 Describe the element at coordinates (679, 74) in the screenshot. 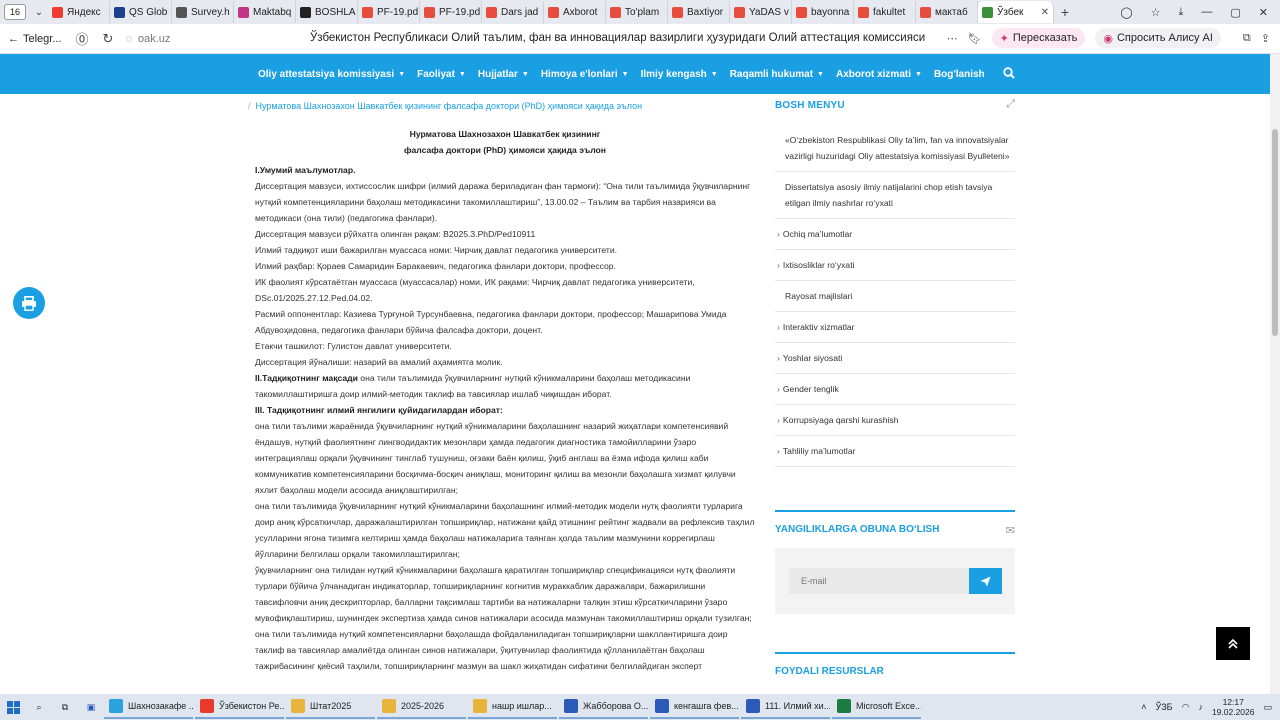

I see `nav-item: Ilmiy kengash ▼` at that location.